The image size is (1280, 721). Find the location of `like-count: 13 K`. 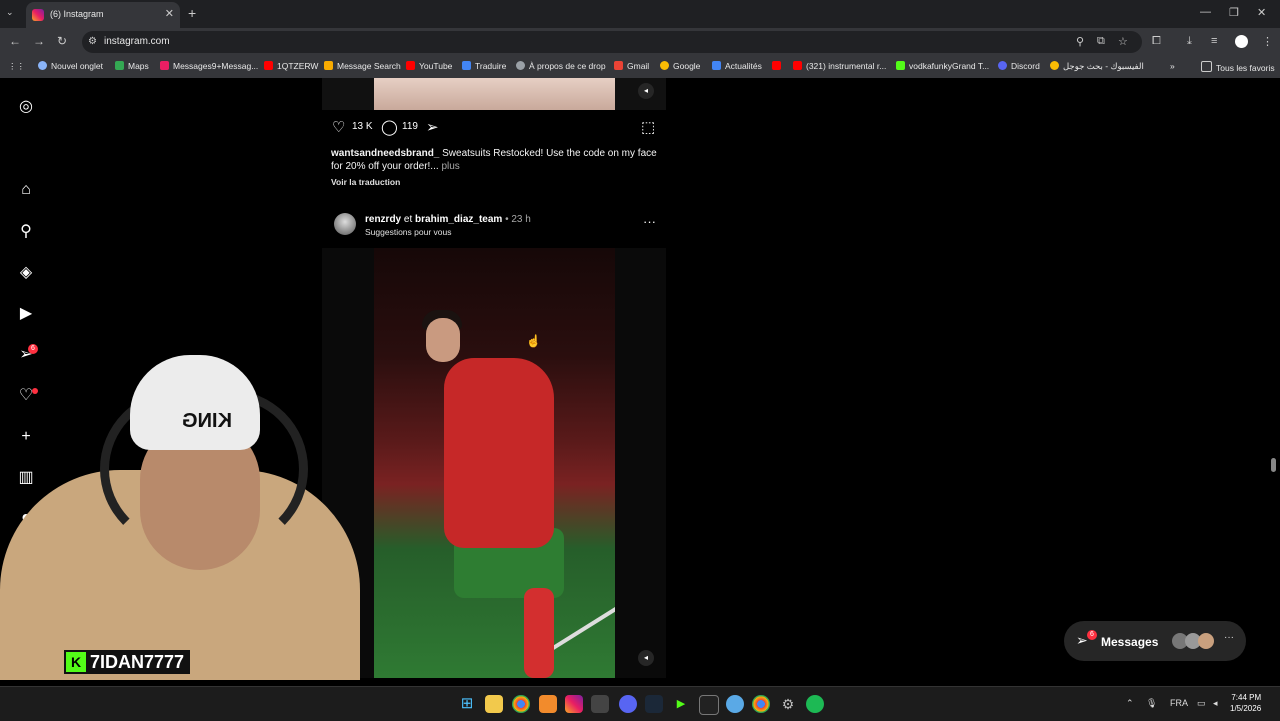

like-count: 13 K is located at coordinates (362, 126).